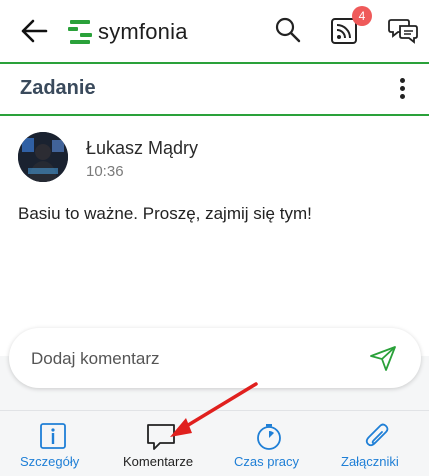  Describe the element at coordinates (105, 171) in the screenshot. I see `comment-time: 10:36` at that location.